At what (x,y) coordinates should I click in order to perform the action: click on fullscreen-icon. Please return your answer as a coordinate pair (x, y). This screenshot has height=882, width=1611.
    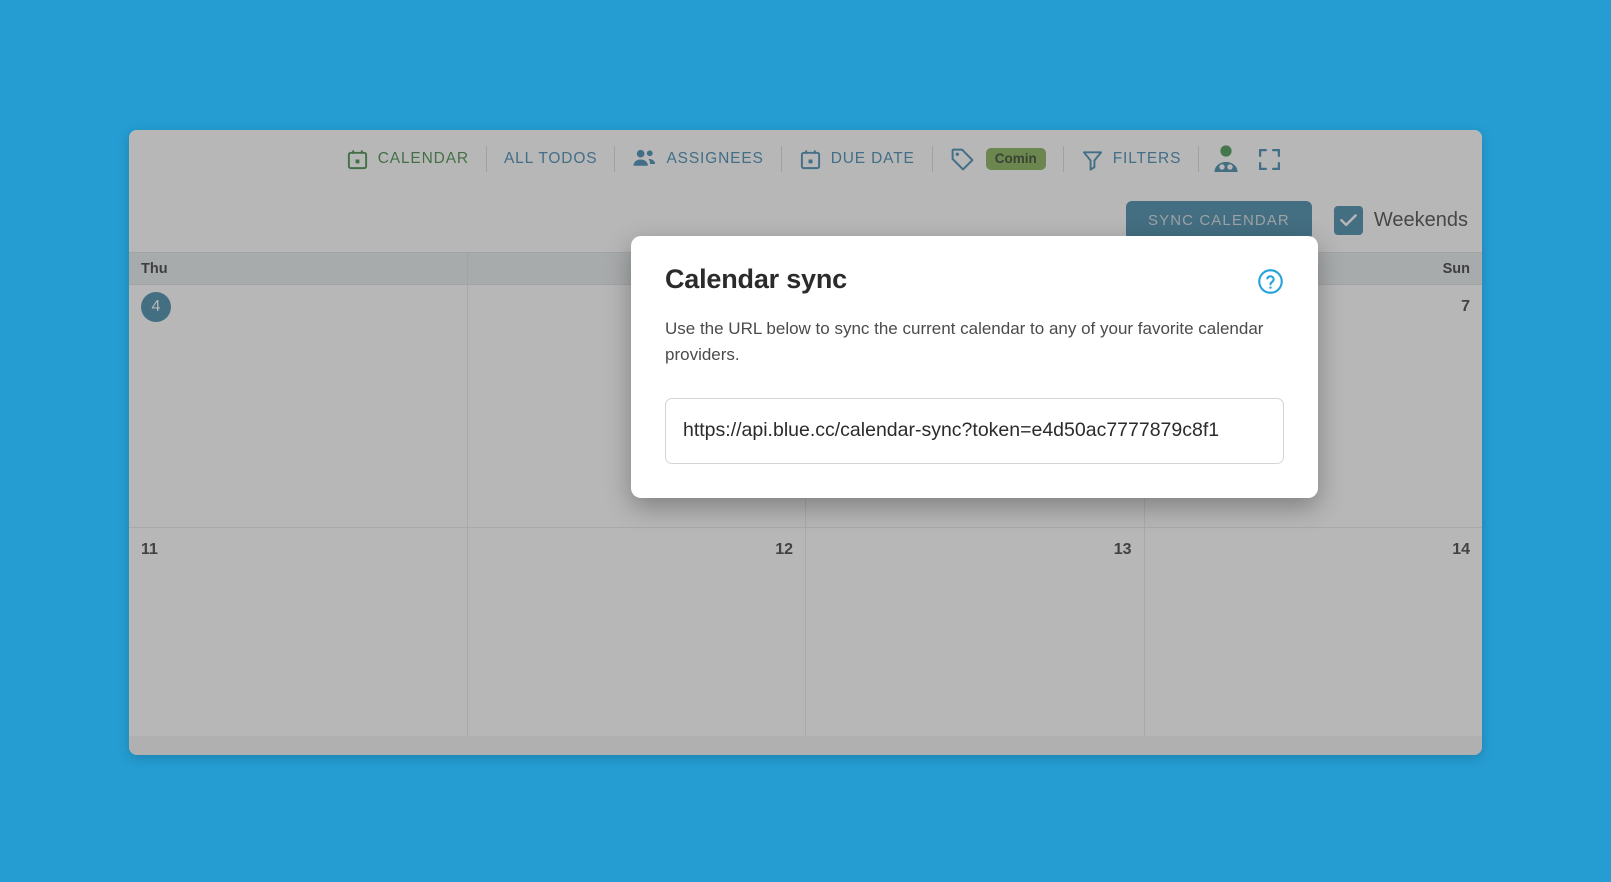
    Looking at the image, I should click on (1269, 159).